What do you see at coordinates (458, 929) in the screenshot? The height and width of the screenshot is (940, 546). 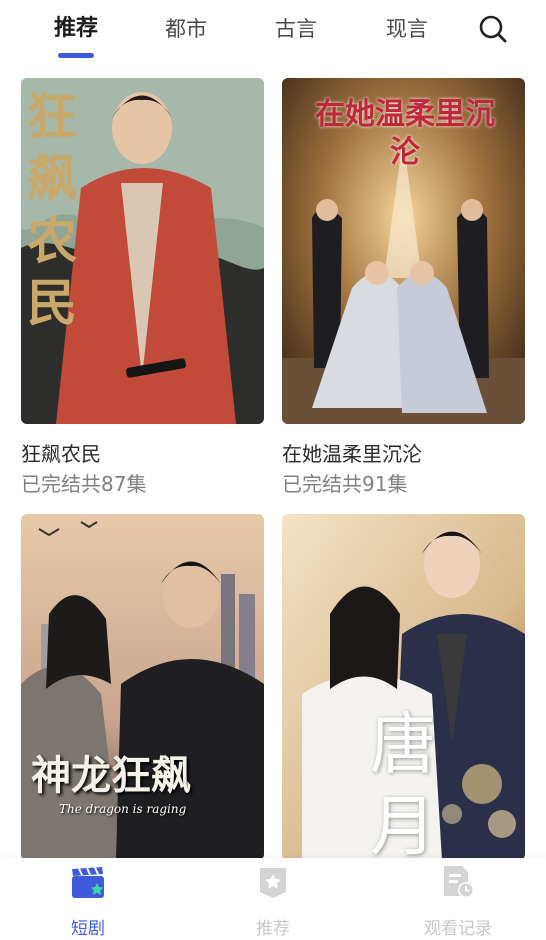 I see `nav-label: 观看记录` at bounding box center [458, 929].